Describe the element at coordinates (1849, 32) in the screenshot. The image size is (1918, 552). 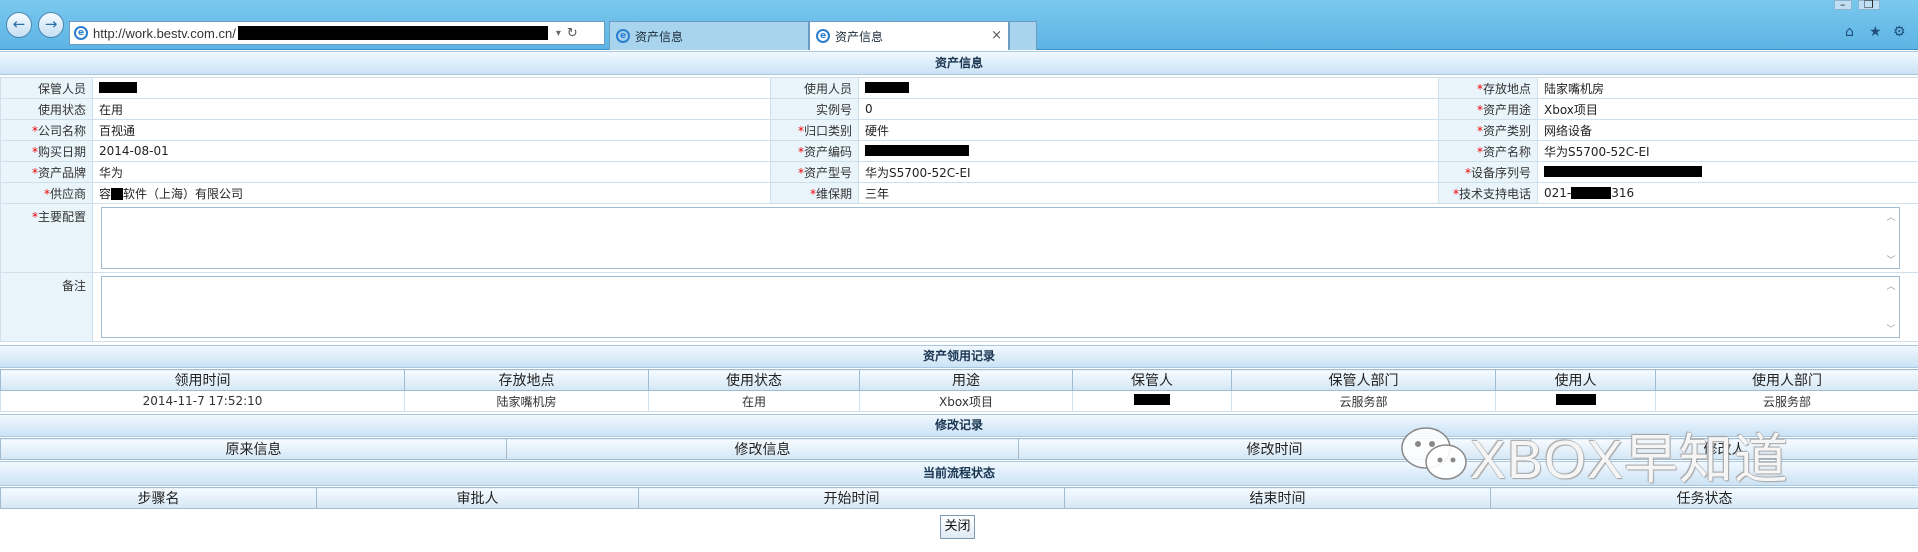
I see `home-icon: ⌂` at that location.